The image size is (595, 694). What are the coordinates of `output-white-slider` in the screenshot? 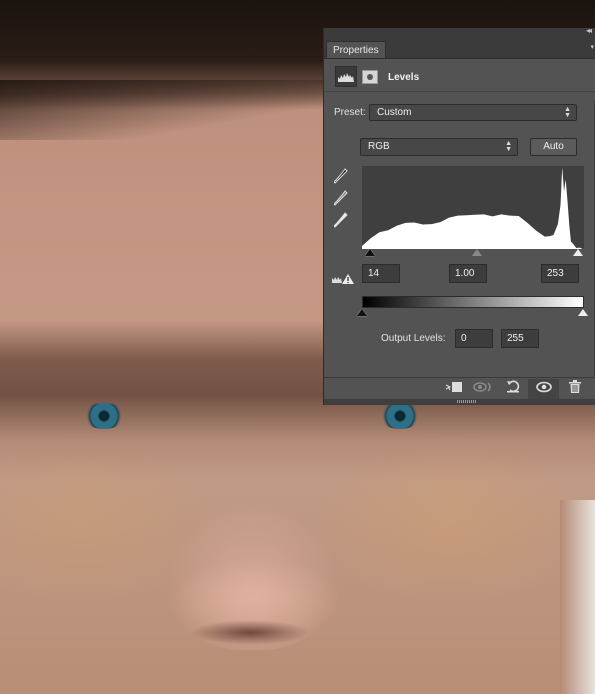 It's located at (583, 312).